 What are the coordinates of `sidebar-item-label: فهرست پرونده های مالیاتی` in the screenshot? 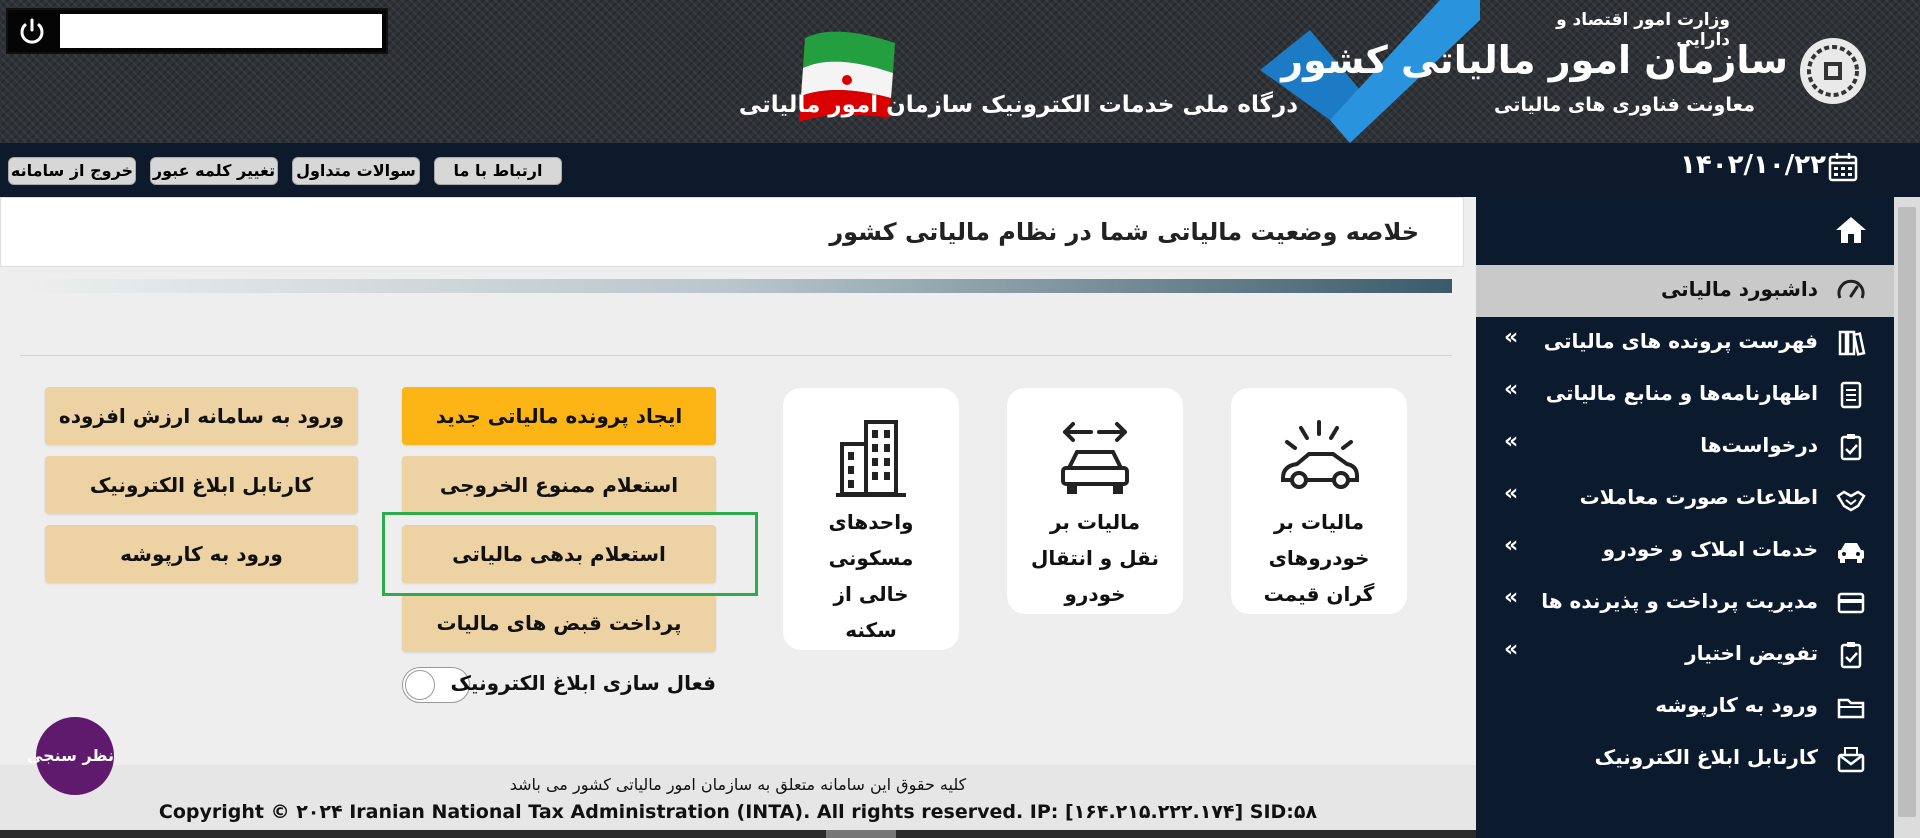 It's located at (1680, 341).